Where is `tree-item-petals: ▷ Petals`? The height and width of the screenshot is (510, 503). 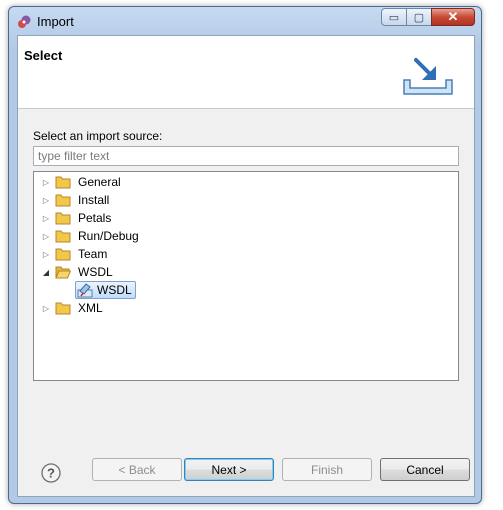
tree-item-petals: ▷ Petals is located at coordinates (76, 218).